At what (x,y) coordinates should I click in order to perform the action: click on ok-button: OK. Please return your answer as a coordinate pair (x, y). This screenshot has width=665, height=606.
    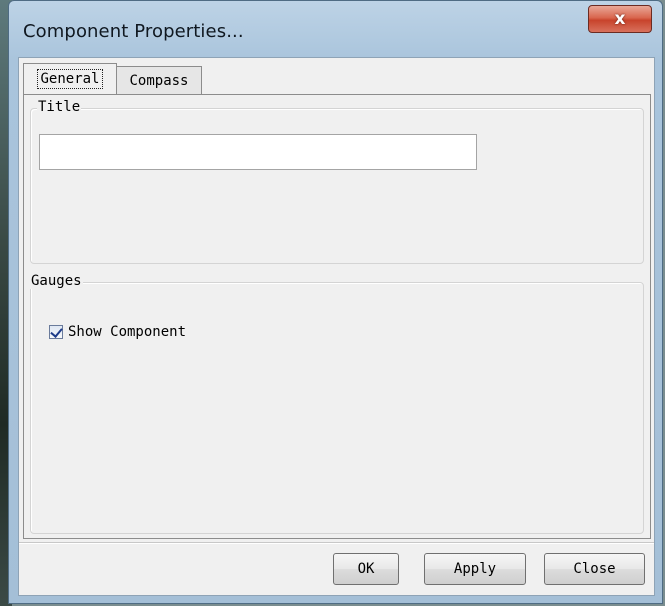
    Looking at the image, I should click on (366, 569).